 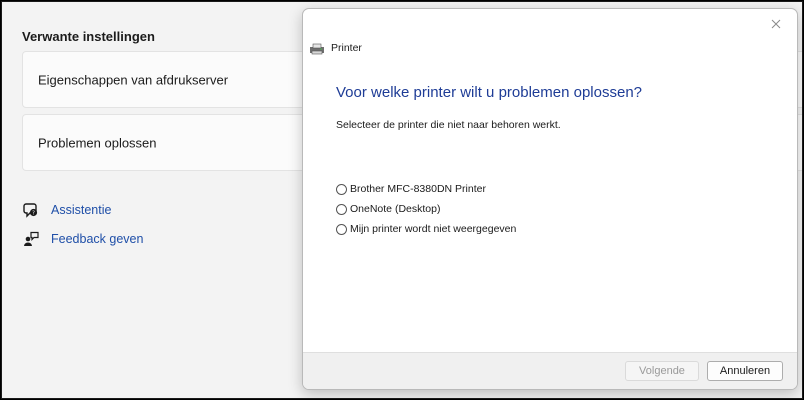 What do you see at coordinates (418, 189) in the screenshot?
I see `option-label: Brother MFC-8380DN Printer` at bounding box center [418, 189].